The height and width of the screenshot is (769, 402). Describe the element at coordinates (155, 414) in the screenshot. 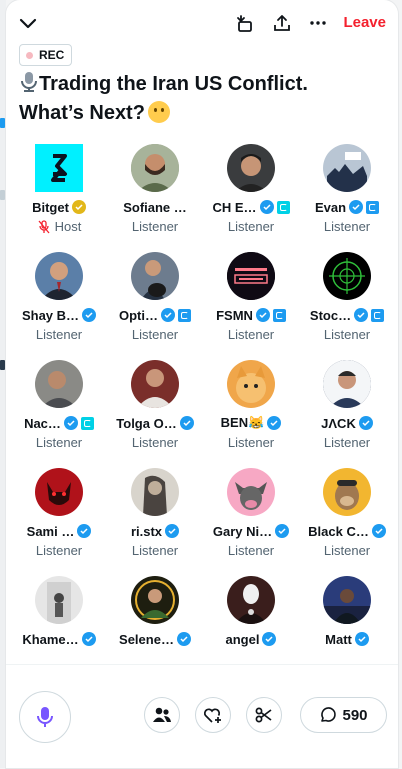

I see `participant-card: Tolga O… Listener` at that location.